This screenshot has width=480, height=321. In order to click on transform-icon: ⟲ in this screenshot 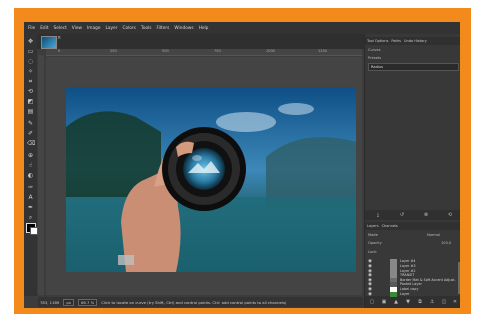, I will do `click(30, 91)`.